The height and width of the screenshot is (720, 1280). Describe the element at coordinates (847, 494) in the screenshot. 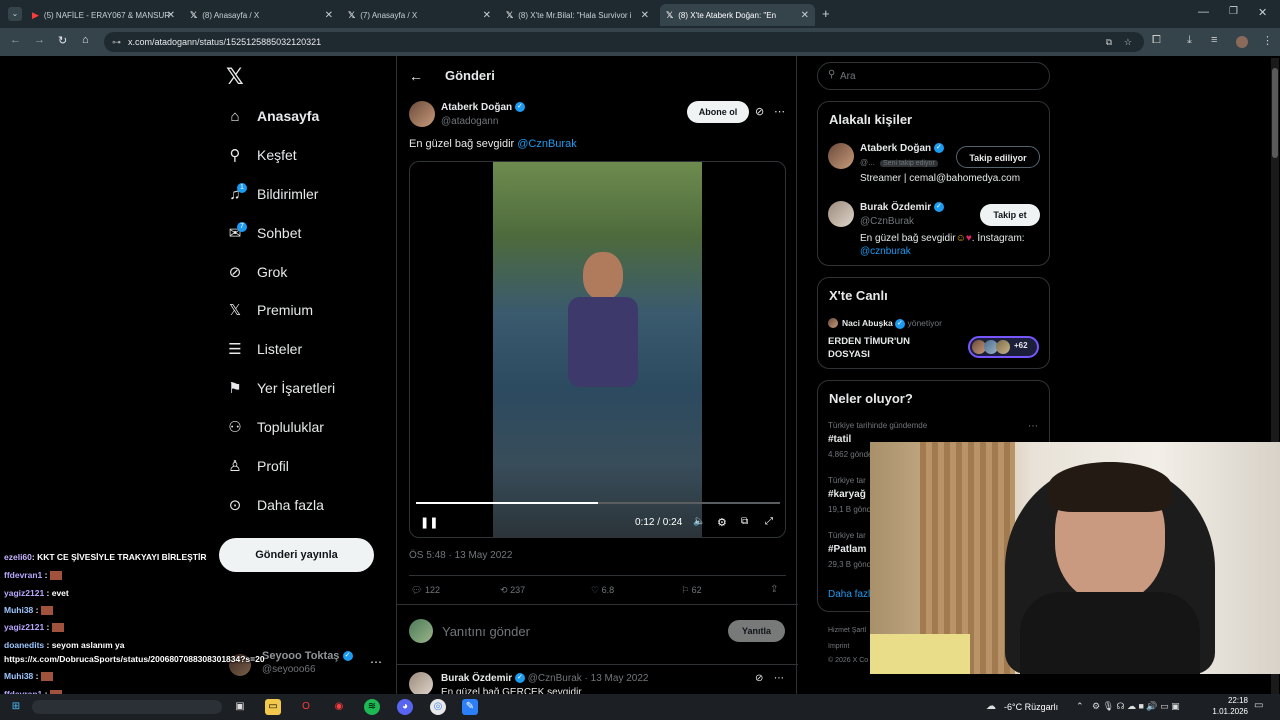

I see `trend-tag: #karyağ` at that location.